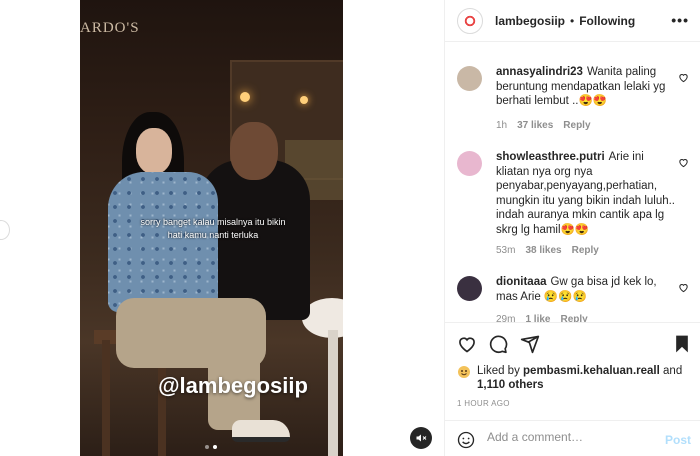 The image size is (700, 456). Describe the element at coordinates (211, 447) in the screenshot. I see `carousel-dots` at that location.